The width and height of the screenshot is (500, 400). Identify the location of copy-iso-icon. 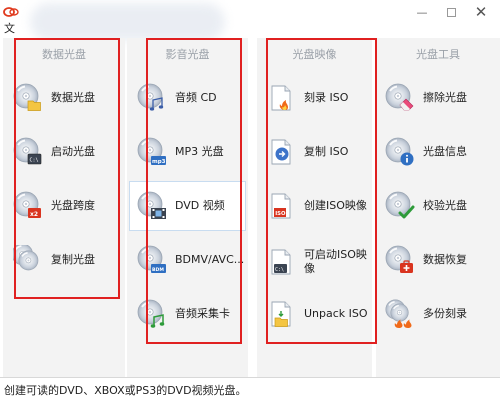
(281, 152).